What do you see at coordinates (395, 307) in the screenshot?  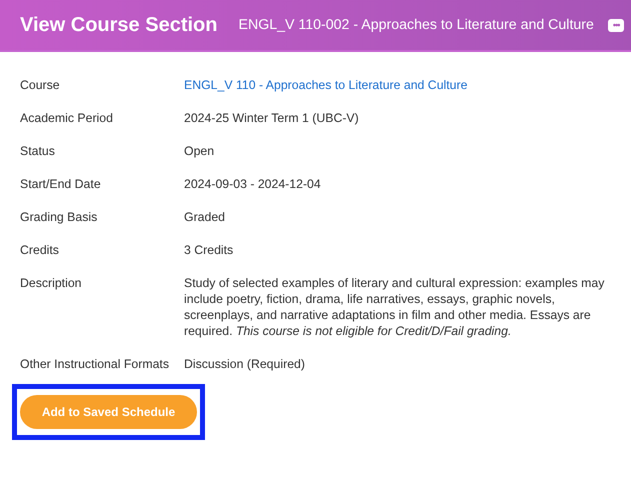 I see `field-value: Study of selected examples of literary and cultural expression: examples may include poetry, fiction, drama, life narratives, essays, graphic novels, screenplays, and narrative adaptations in film and other media. Essays are required. This course is not eligible for Credit/D/Fail grading.` at bounding box center [395, 307].